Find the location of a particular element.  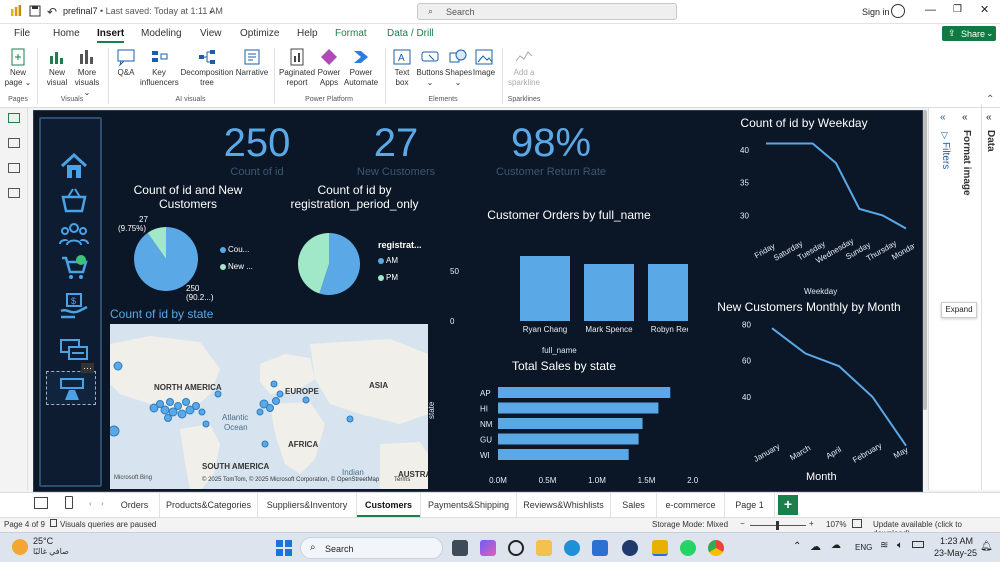

share-button: ⇪ Share ⌄ is located at coordinates (969, 33).